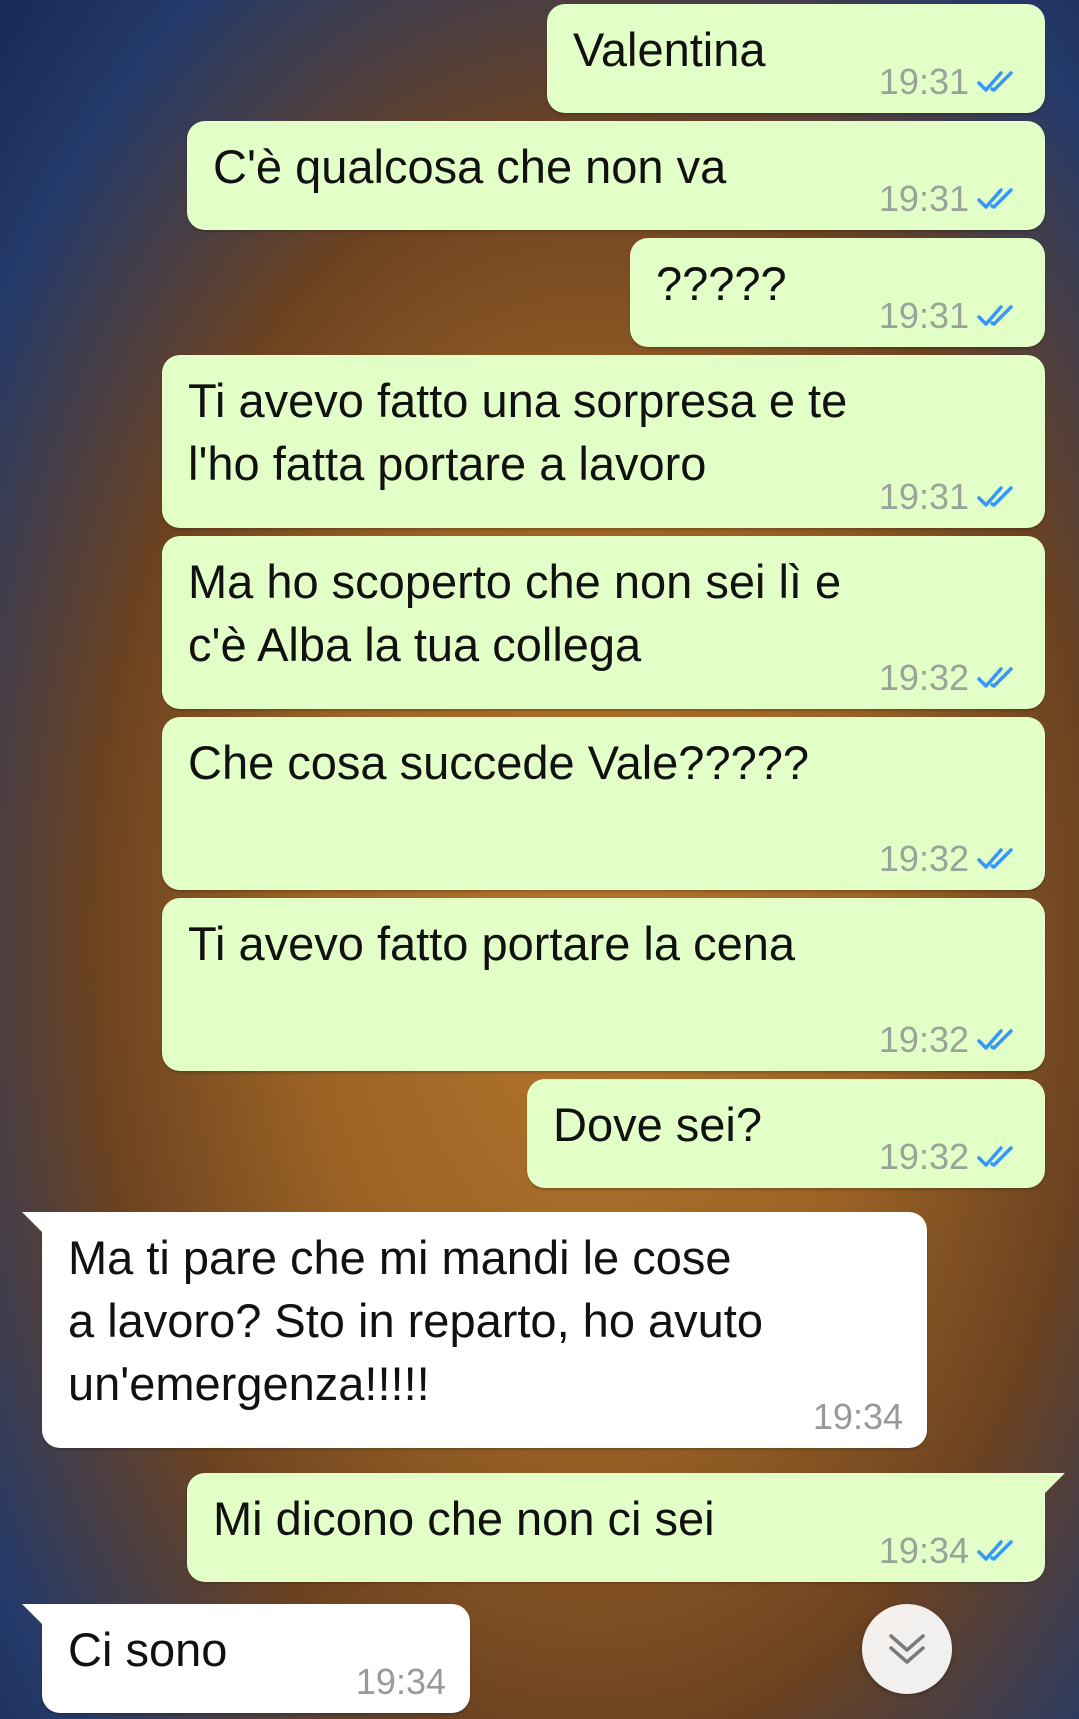 The image size is (1079, 1719). Describe the element at coordinates (491, 943) in the screenshot. I see `message-text: Ti avevo fatto portare la cena` at that location.